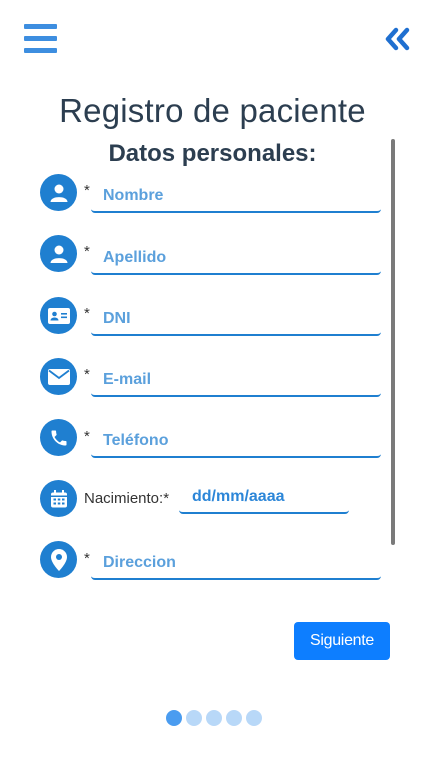 The width and height of the screenshot is (425, 764). I want to click on envelope-icon, so click(58, 376).